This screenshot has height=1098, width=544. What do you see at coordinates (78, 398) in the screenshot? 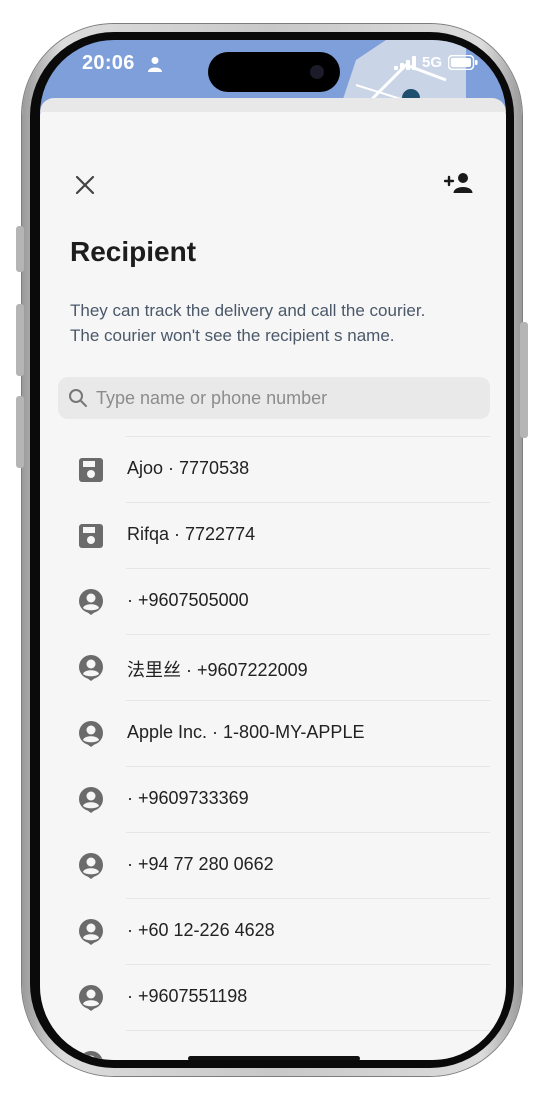
I see `search-icon` at bounding box center [78, 398].